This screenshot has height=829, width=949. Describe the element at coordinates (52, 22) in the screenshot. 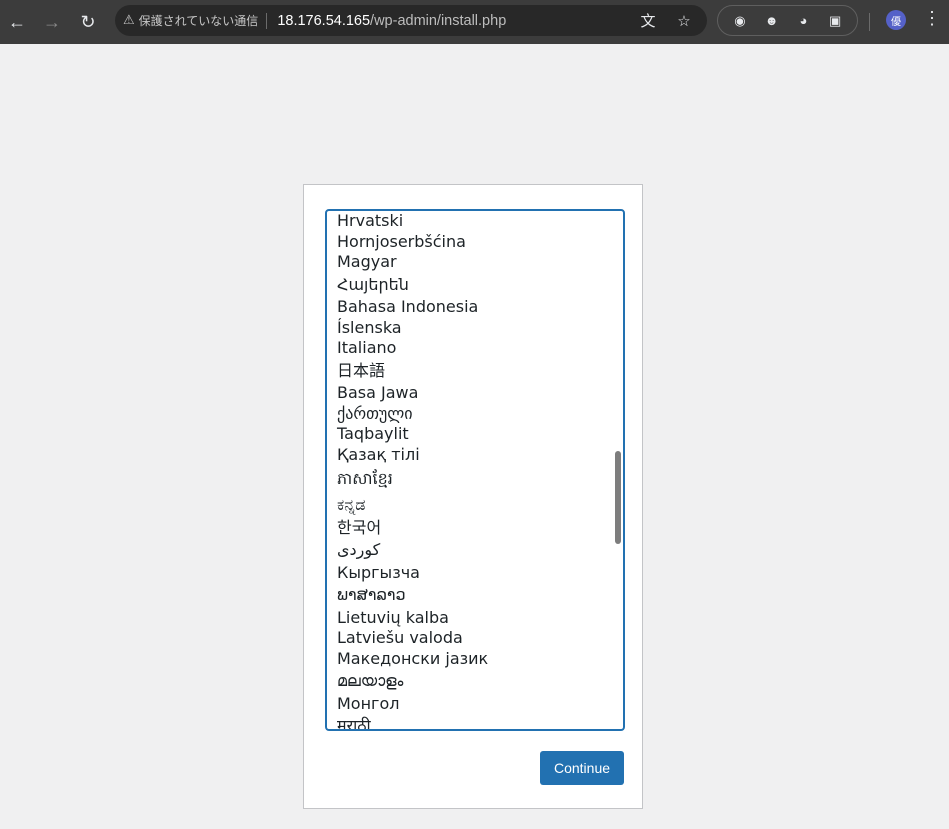

I see `forward-icon: →` at that location.